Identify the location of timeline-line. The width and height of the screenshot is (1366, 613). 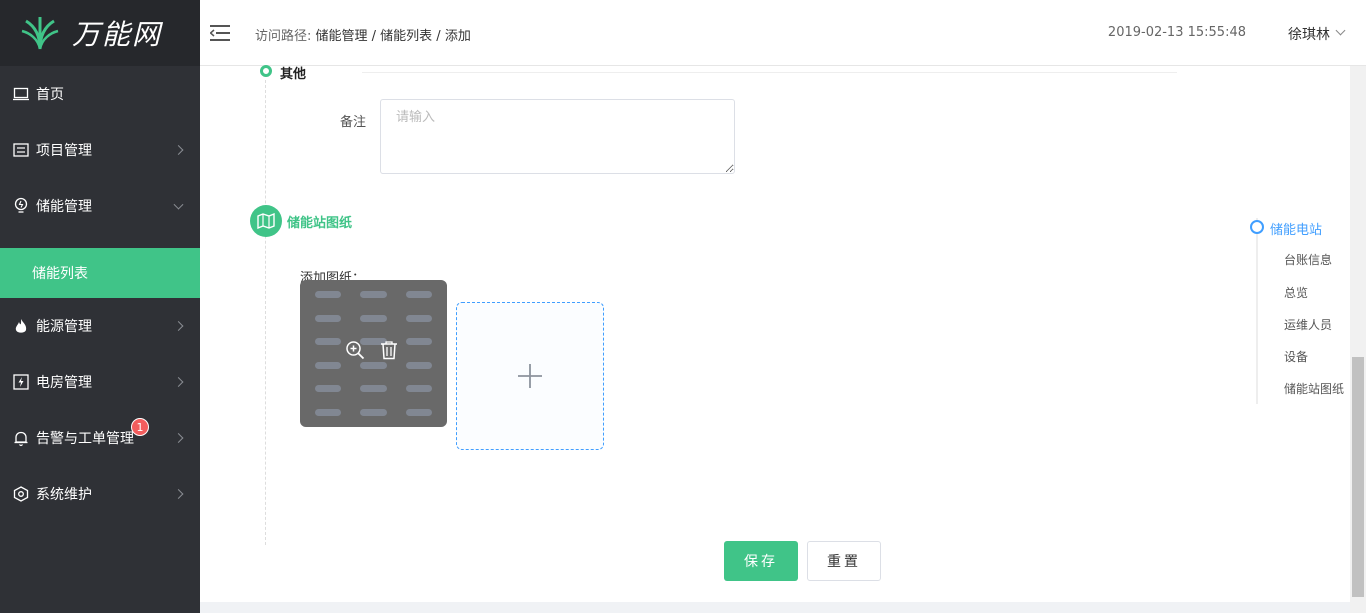
(265, 312).